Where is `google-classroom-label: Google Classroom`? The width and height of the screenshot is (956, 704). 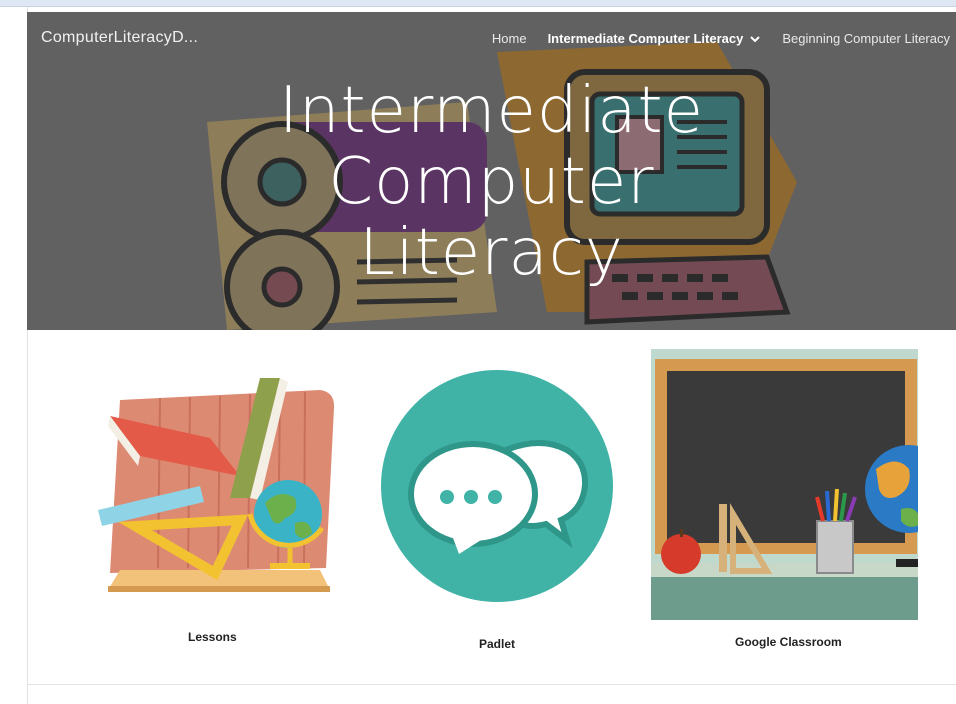 google-classroom-label: Google Classroom is located at coordinates (788, 642).